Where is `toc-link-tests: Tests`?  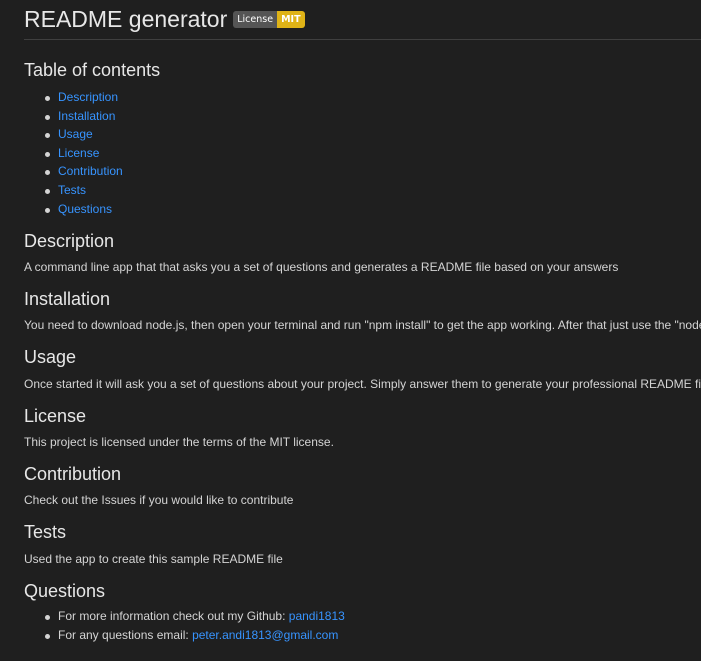 toc-link-tests: Tests is located at coordinates (72, 190).